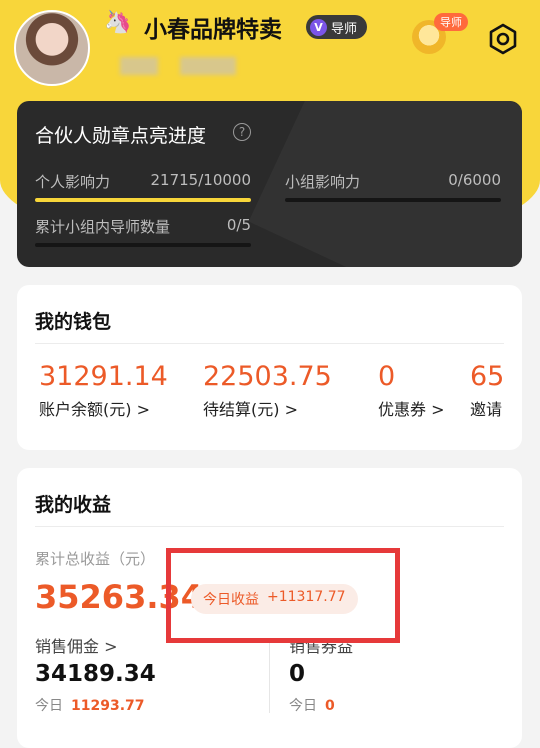  What do you see at coordinates (73, 182) in the screenshot?
I see `metric-label: 个人影响力` at bounding box center [73, 182].